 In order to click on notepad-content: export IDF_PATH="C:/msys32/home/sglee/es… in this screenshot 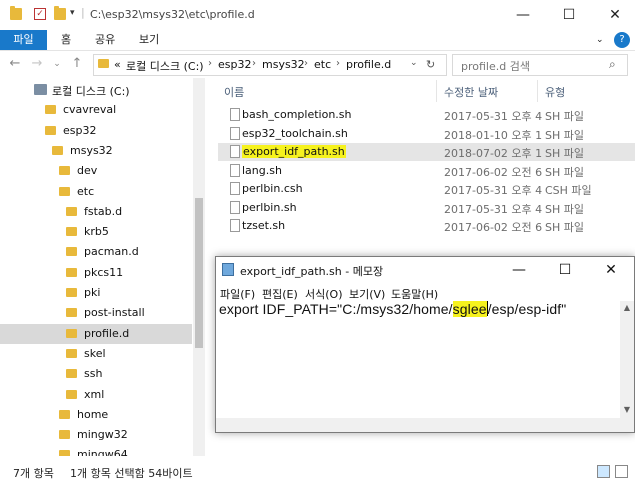, I will do `click(392, 309)`.